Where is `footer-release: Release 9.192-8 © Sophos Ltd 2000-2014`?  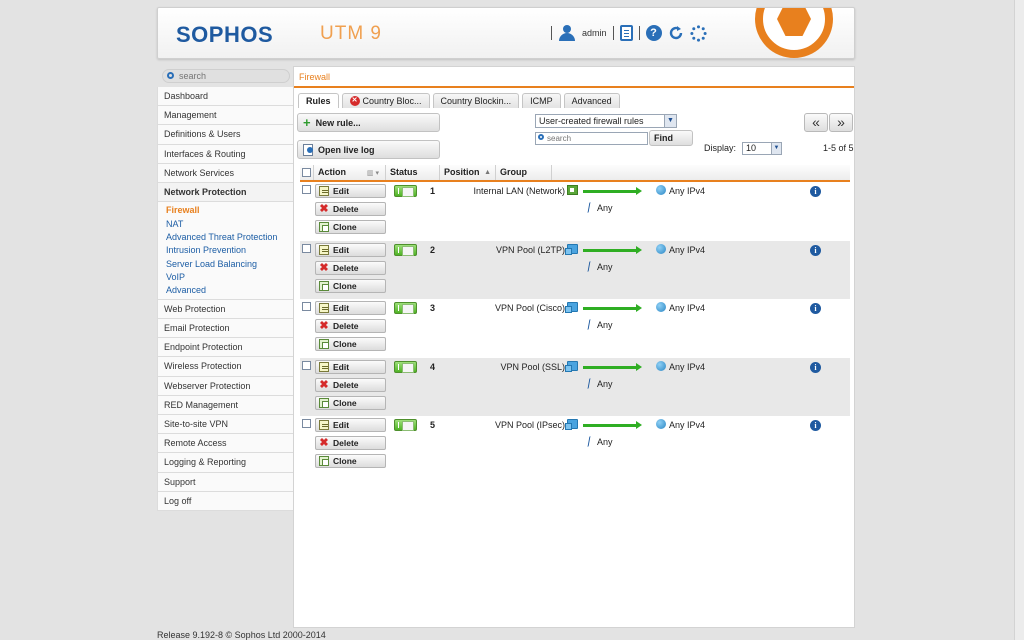 footer-release: Release 9.192-8 © Sophos Ltd 2000-2014 is located at coordinates (241, 635).